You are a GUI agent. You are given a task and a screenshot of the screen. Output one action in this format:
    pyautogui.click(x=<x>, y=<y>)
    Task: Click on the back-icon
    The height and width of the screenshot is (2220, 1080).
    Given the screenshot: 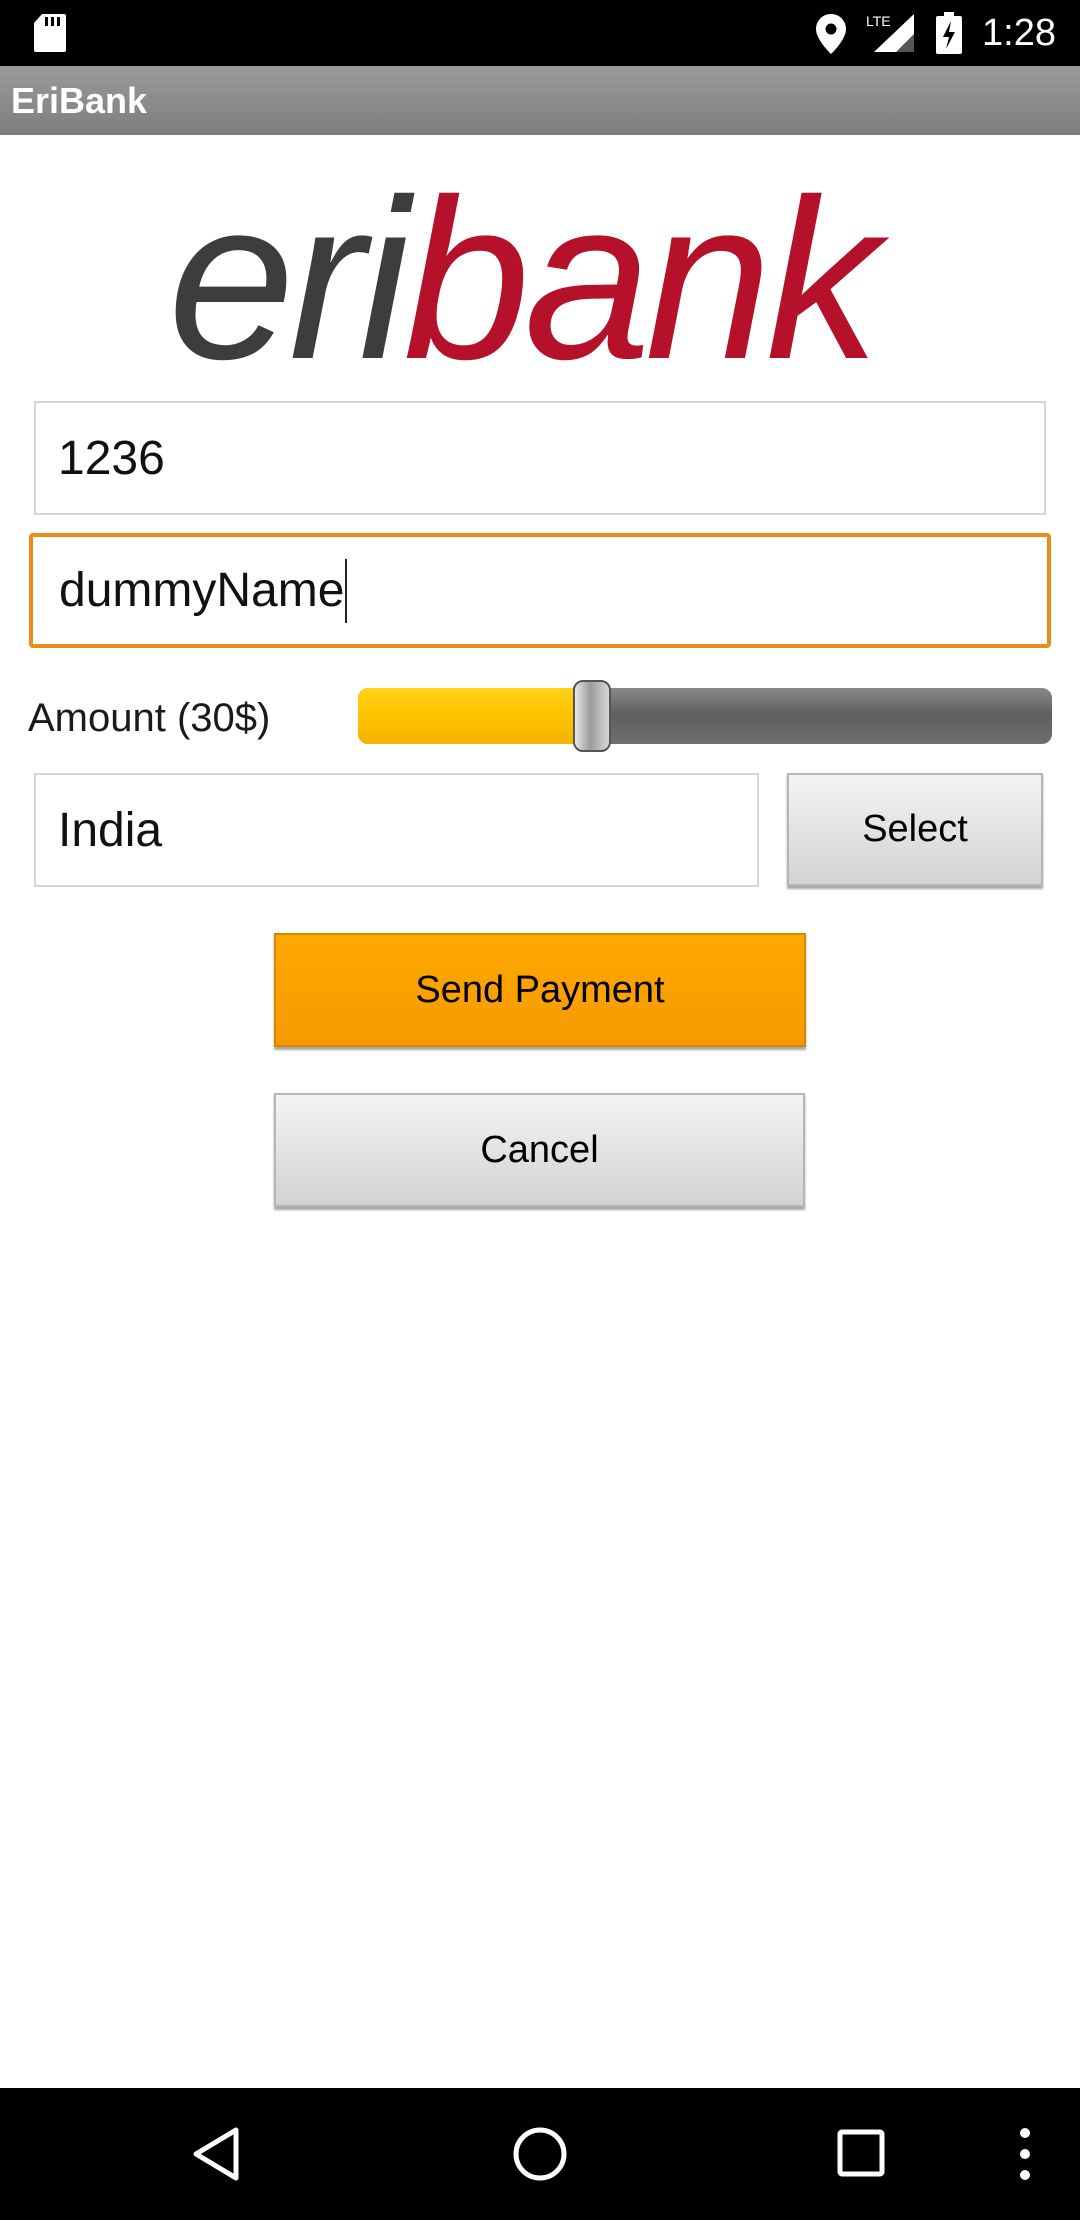 What is the action you would take?
    pyautogui.click(x=215, y=2156)
    